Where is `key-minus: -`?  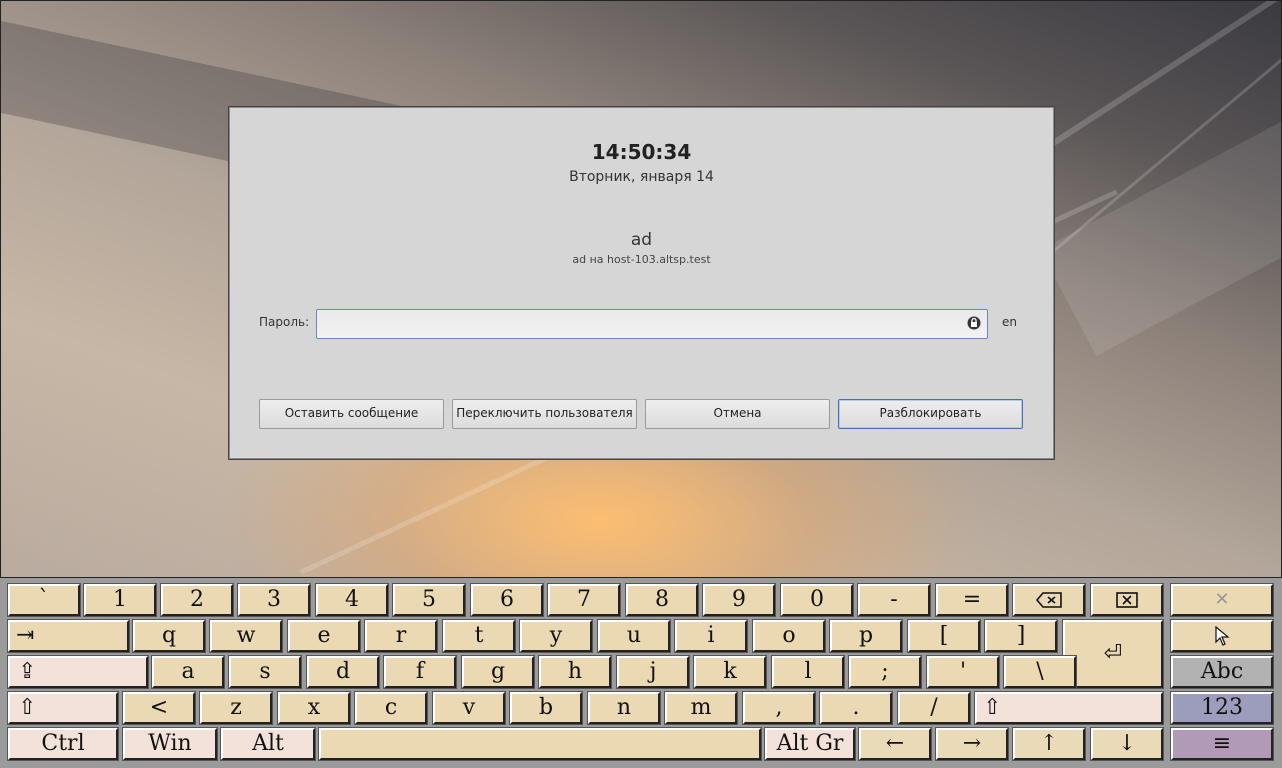 key-minus: - is located at coordinates (894, 600).